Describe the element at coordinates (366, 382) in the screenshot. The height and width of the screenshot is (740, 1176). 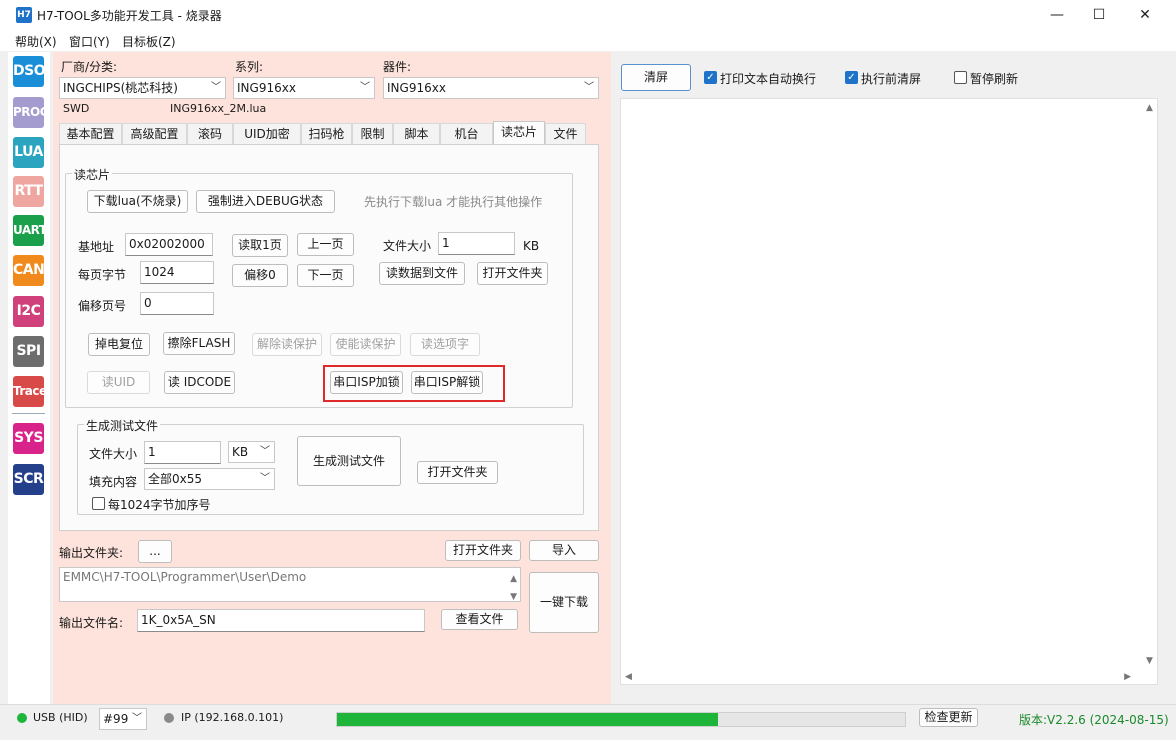
I see `uart-isp-lock-button: 串口ISP加锁` at that location.